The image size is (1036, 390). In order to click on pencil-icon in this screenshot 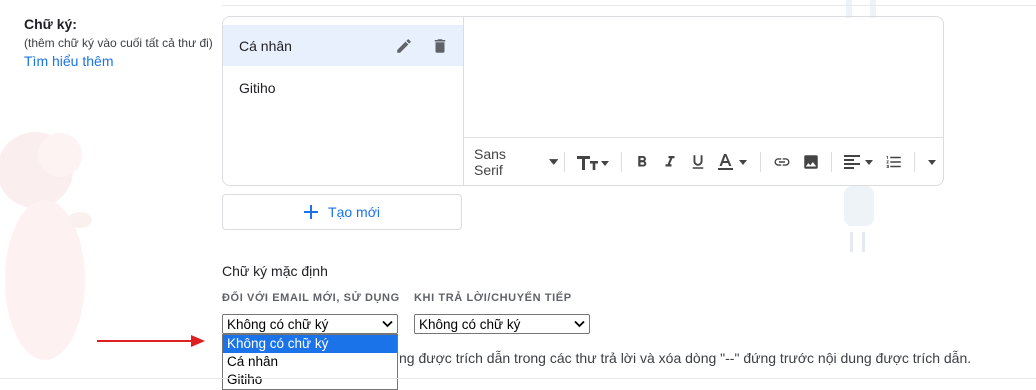, I will do `click(404, 46)`.